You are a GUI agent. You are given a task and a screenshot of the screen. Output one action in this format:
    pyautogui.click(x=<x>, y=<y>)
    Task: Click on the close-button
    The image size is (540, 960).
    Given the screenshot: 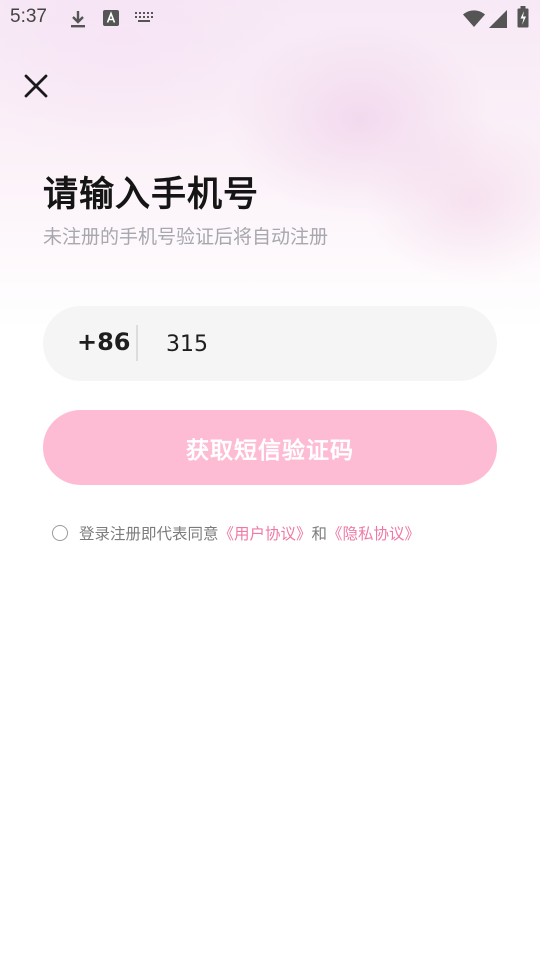 What is the action you would take?
    pyautogui.click(x=36, y=86)
    